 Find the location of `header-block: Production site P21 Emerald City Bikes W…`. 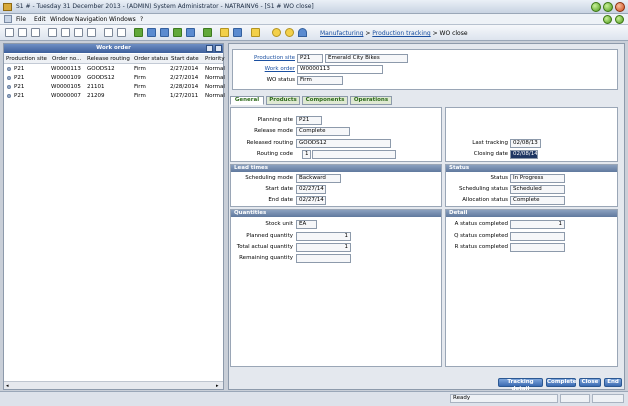

header-block: Production site P21 Emerald City Bikes W… is located at coordinates (425, 69).